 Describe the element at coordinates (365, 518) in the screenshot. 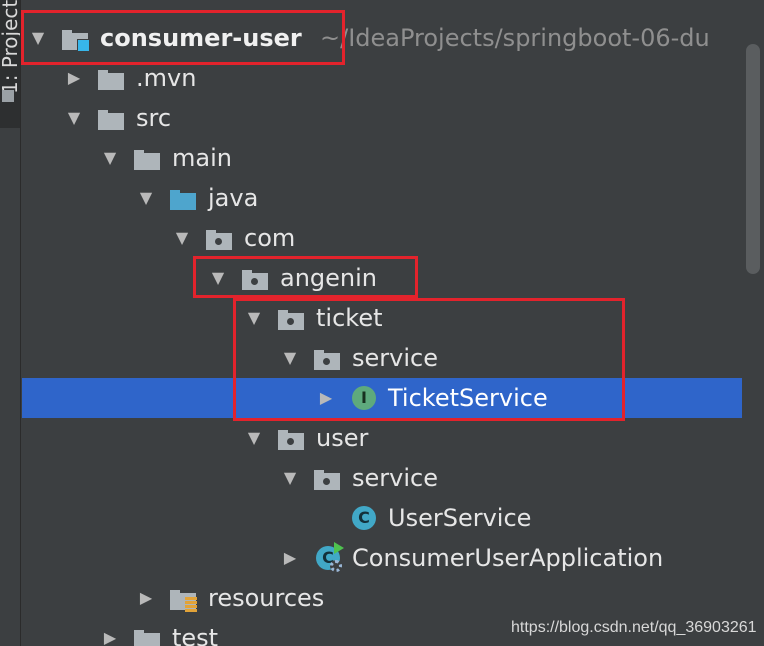

I see `class-icon: C` at that location.